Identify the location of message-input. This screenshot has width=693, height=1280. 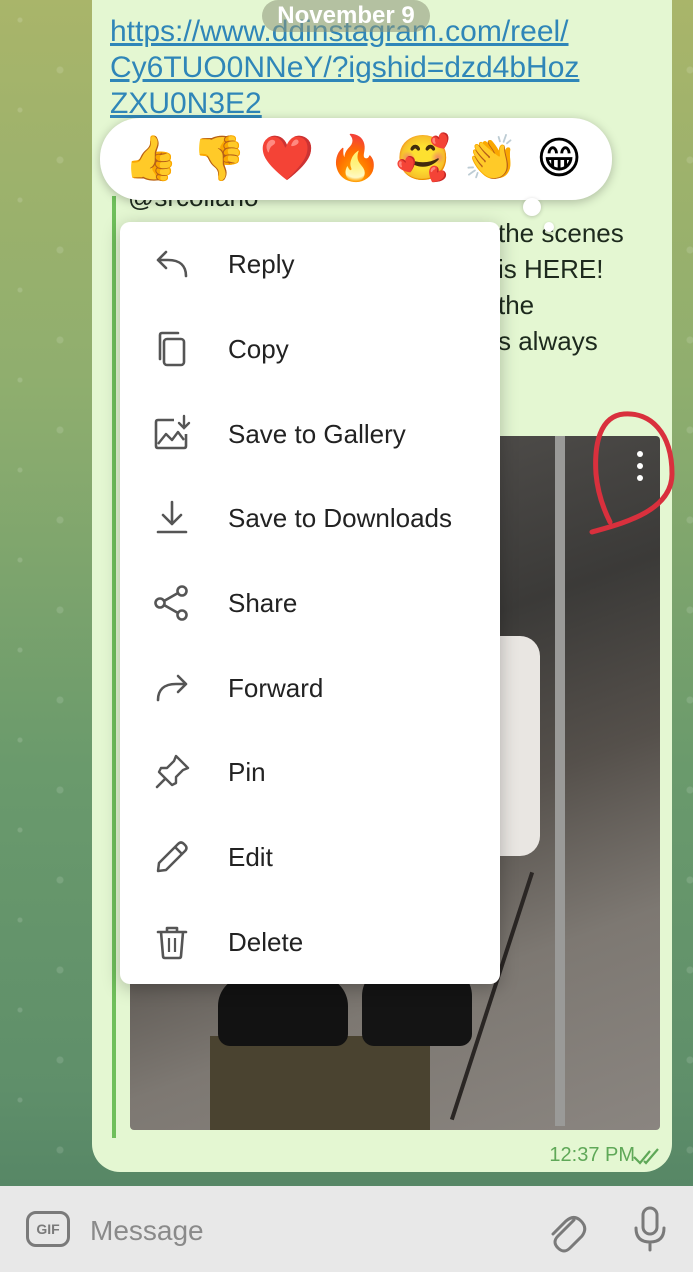
(305, 1231).